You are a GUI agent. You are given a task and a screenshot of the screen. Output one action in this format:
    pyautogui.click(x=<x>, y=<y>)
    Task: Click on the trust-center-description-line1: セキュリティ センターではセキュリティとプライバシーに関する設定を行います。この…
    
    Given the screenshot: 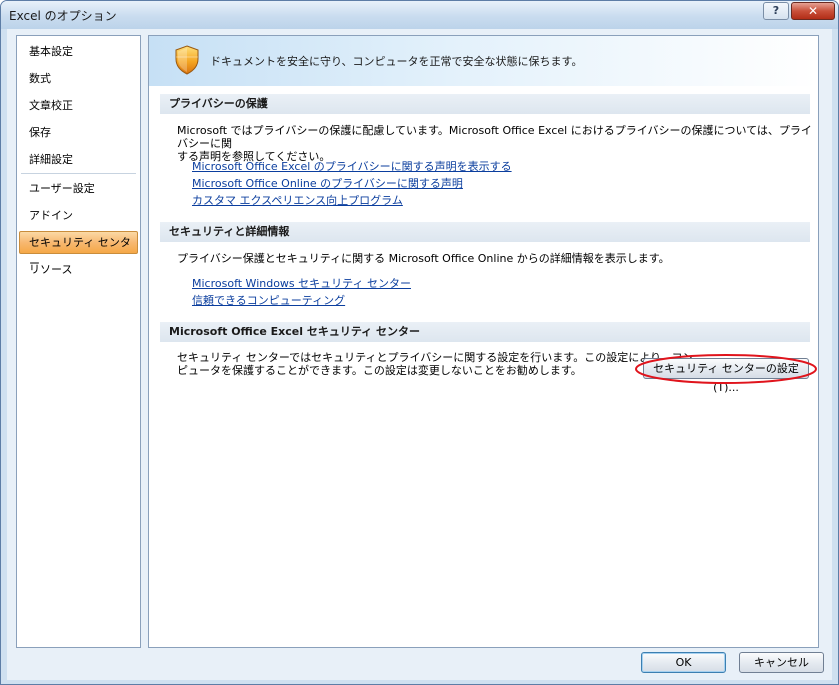 What is the action you would take?
    pyautogui.click(x=435, y=357)
    